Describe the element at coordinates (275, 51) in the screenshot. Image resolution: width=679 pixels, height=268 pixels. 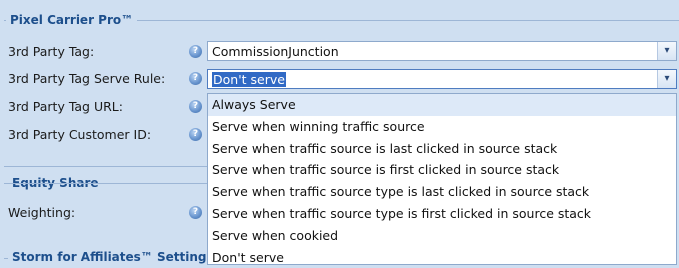
I see `tag-select-value: CommissionJunction` at that location.